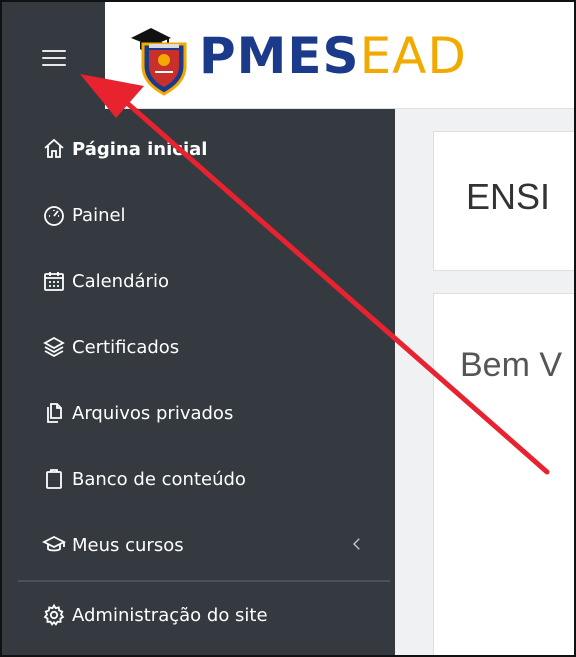  I want to click on sidebar-item-private-files: Arquivos privados, so click(204, 413).